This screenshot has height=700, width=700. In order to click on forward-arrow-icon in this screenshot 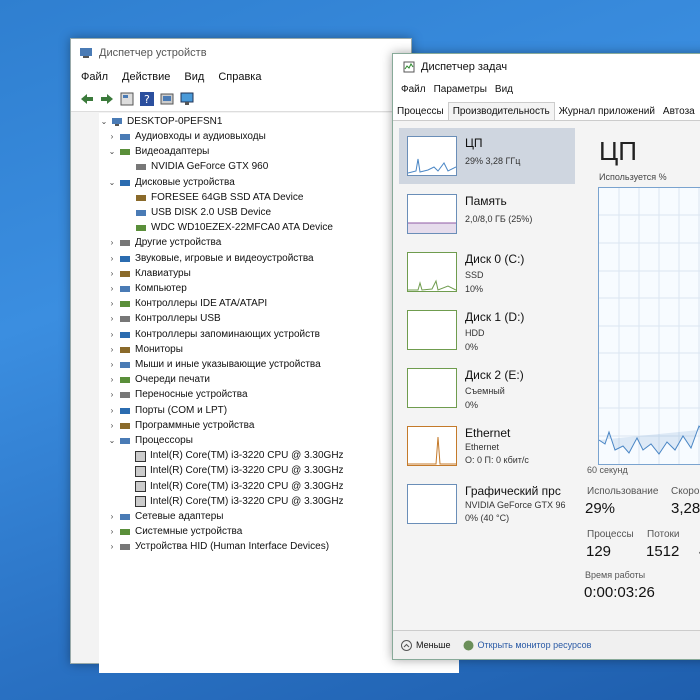, I will do `click(107, 99)`.